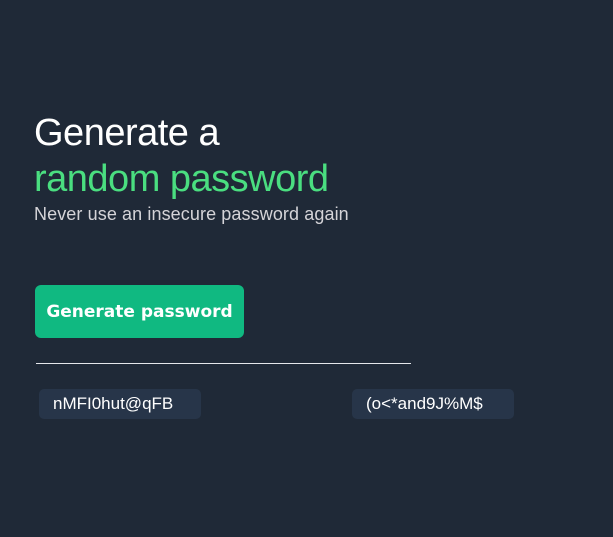 The height and width of the screenshot is (537, 613). What do you see at coordinates (191, 214) in the screenshot?
I see `page-subtitle: Never use an insecure password again` at bounding box center [191, 214].